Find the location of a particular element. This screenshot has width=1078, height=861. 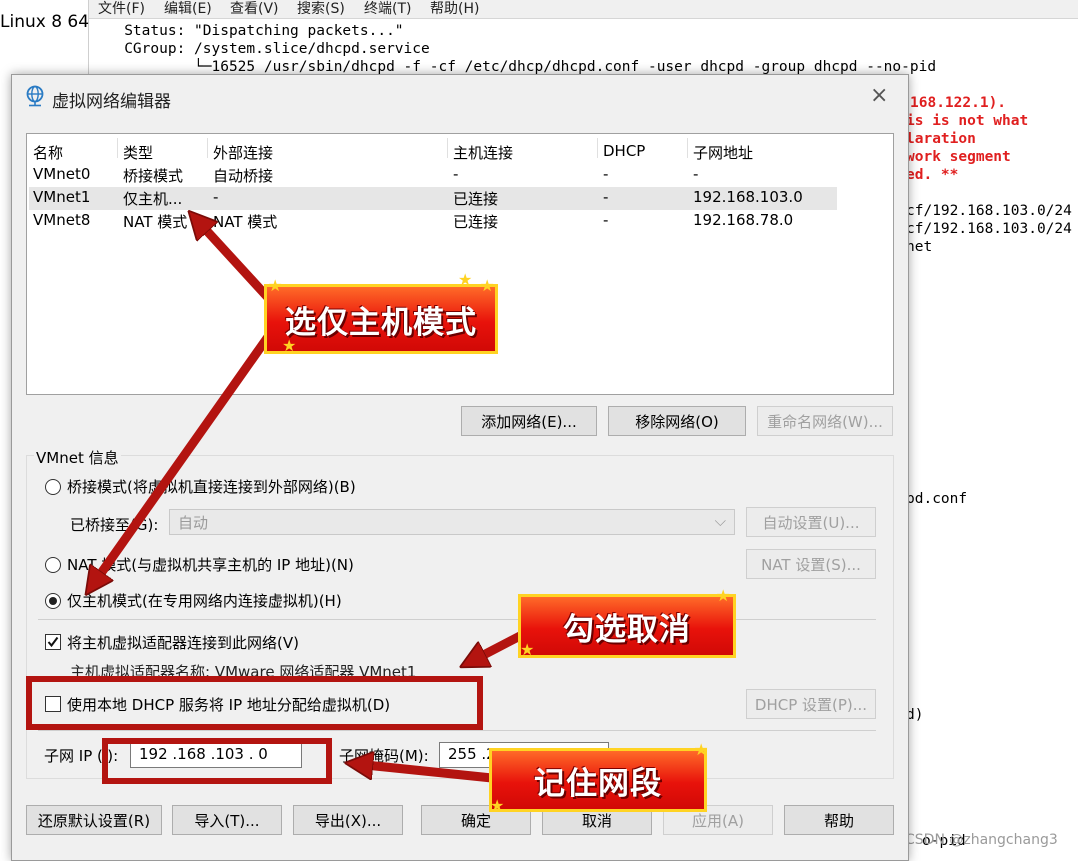

callout-uncheck: 勾选取消 is located at coordinates (627, 626).